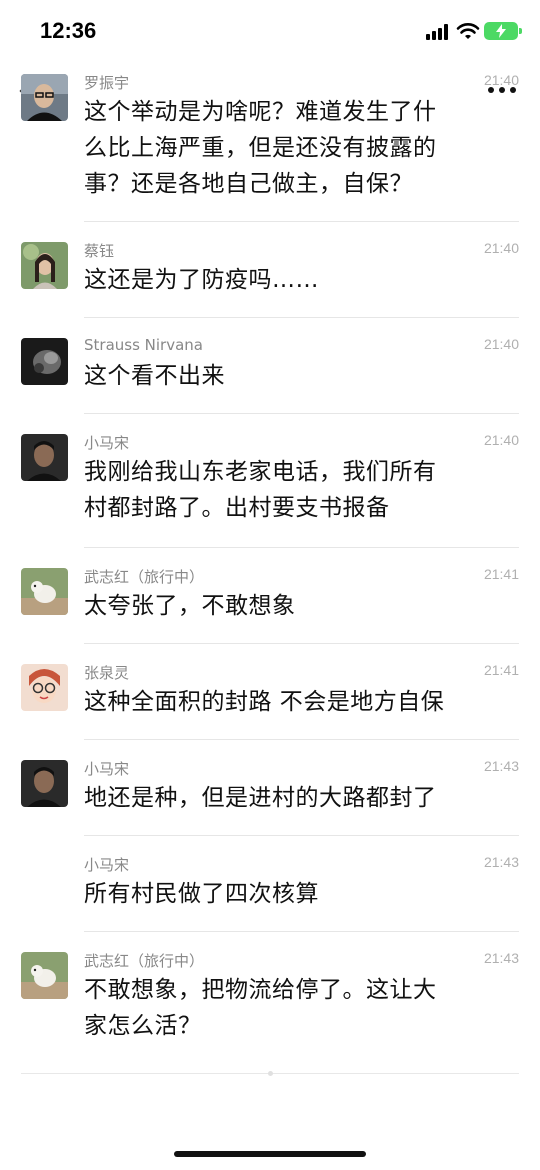  I want to click on battery-tip, so click(520, 31).